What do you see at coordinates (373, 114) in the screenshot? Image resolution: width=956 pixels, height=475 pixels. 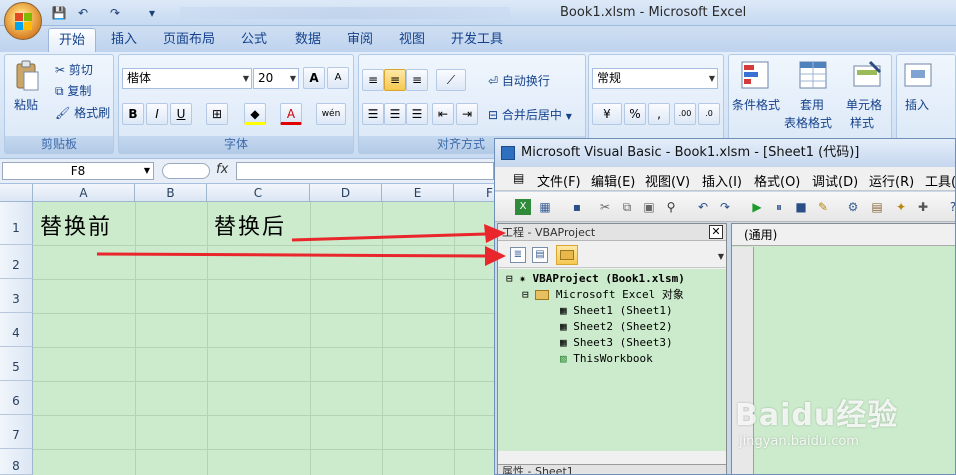 I see `align-left-button: ☰` at bounding box center [373, 114].